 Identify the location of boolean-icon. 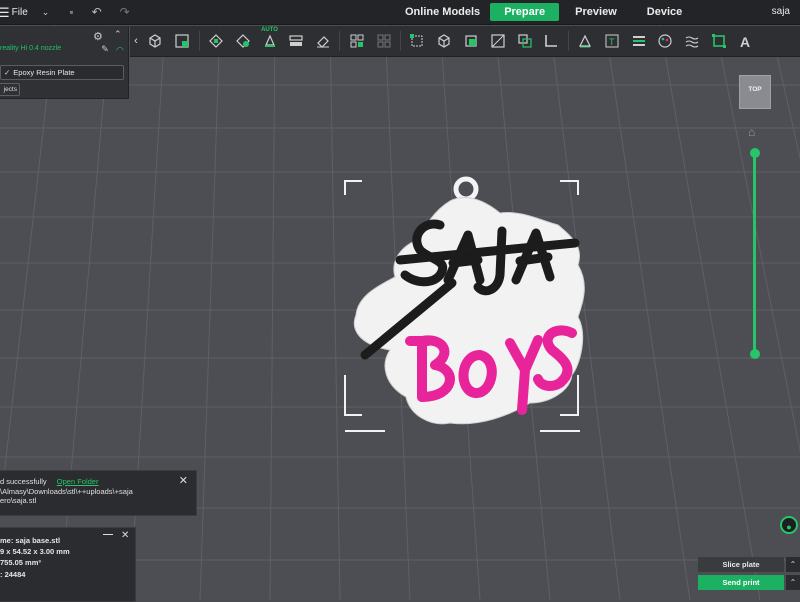
(525, 41).